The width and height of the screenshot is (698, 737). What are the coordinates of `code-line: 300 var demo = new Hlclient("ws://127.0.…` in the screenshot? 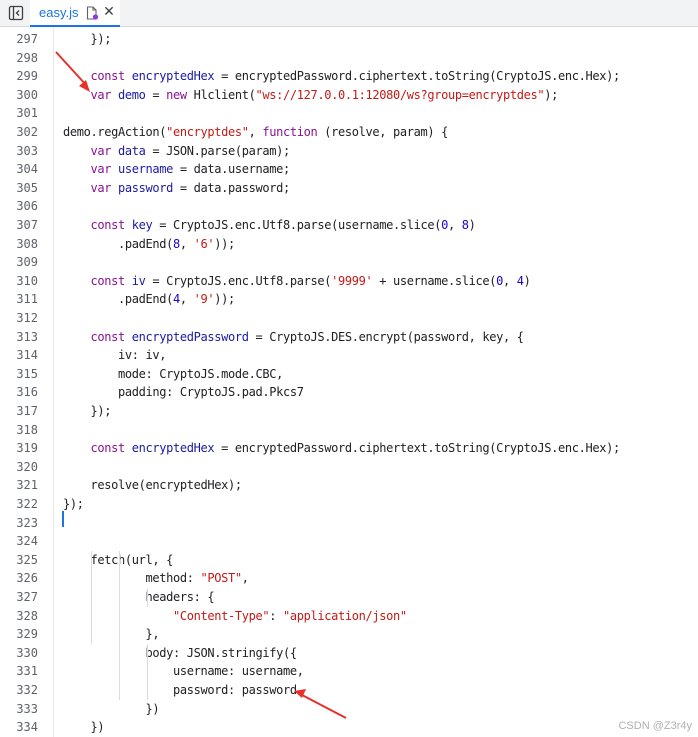 It's located at (349, 95).